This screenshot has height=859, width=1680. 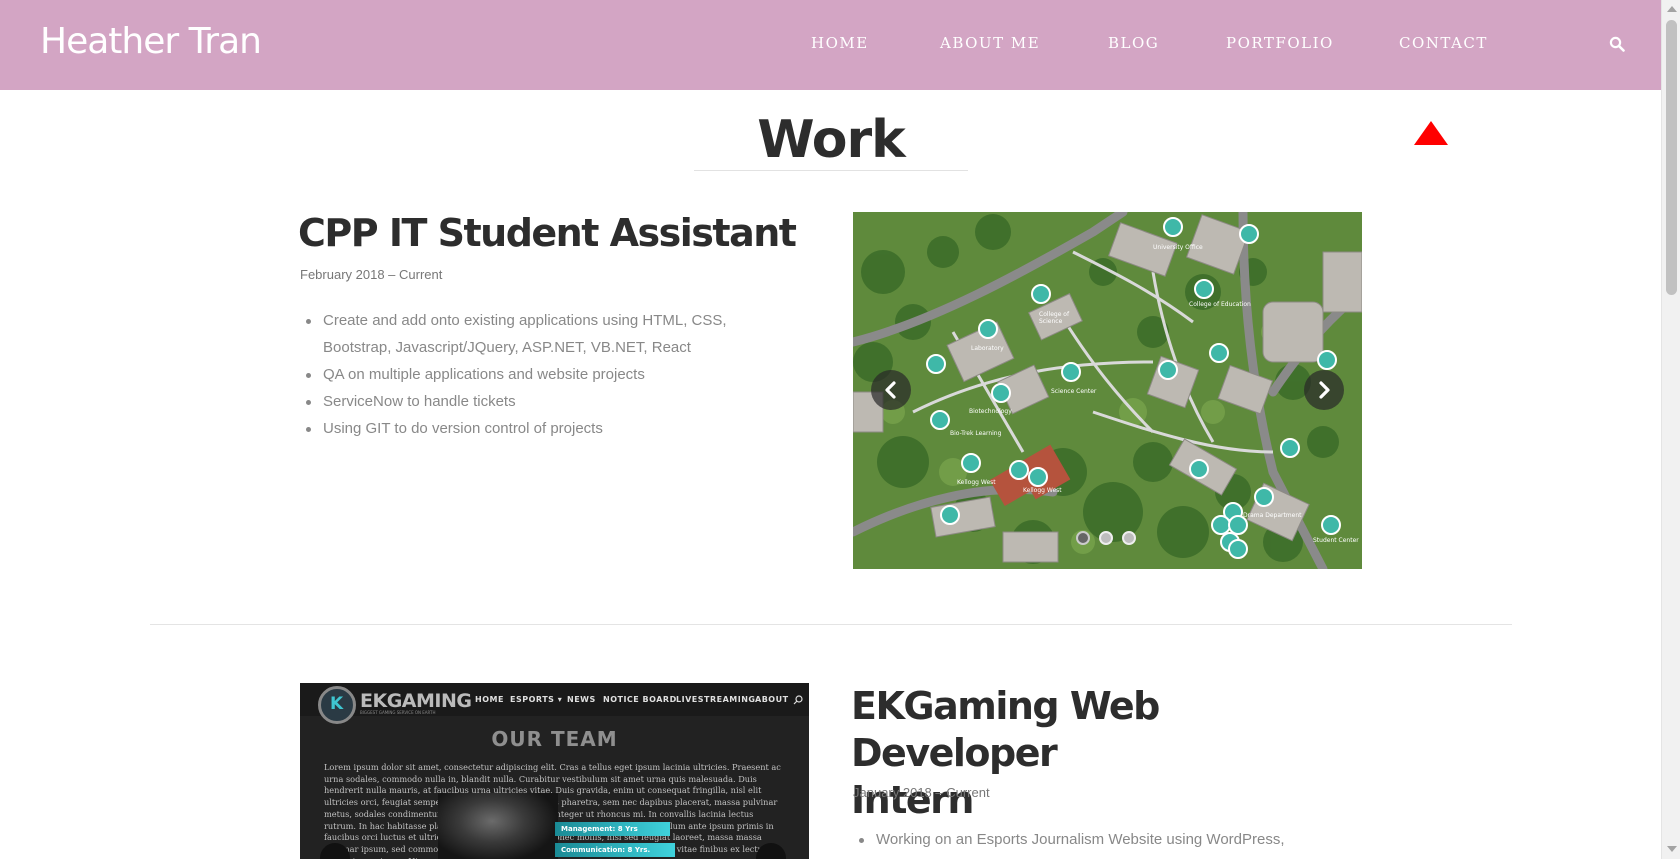 I want to click on nav-portfolio: PORTFOLIO, so click(x=1280, y=43).